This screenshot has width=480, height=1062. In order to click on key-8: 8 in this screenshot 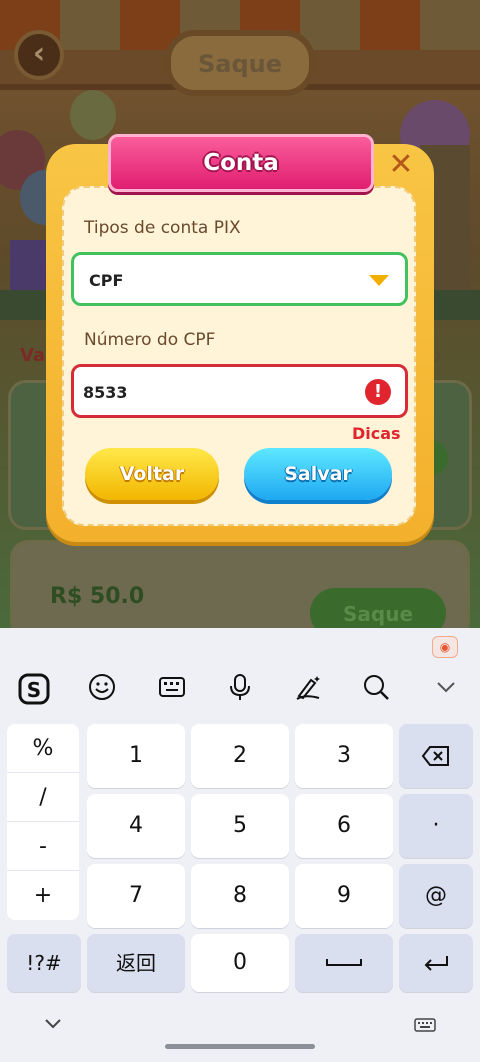, I will do `click(240, 896)`.